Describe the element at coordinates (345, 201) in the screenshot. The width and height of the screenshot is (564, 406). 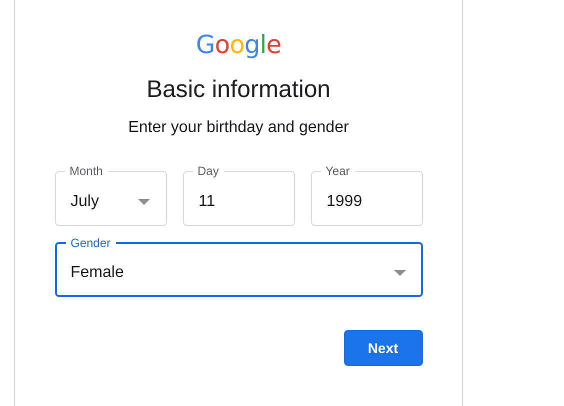
I see `field-value: 1999` at that location.